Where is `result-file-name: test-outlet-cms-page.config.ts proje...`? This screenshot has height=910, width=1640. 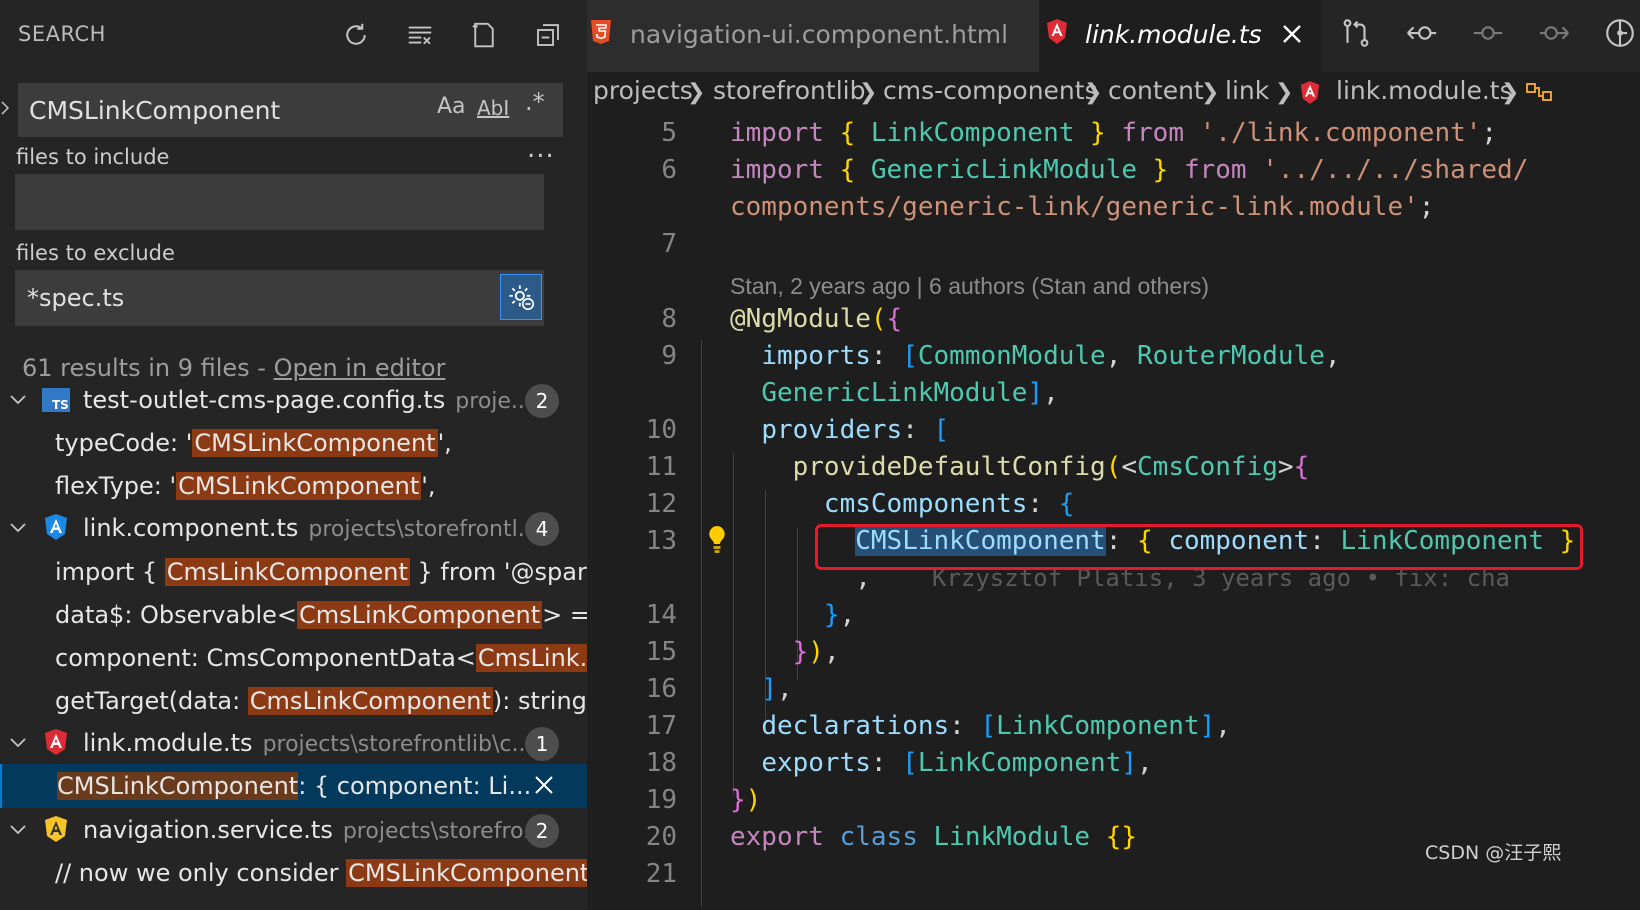
result-file-name: test-outlet-cms-page.config.ts proje... is located at coordinates (307, 400).